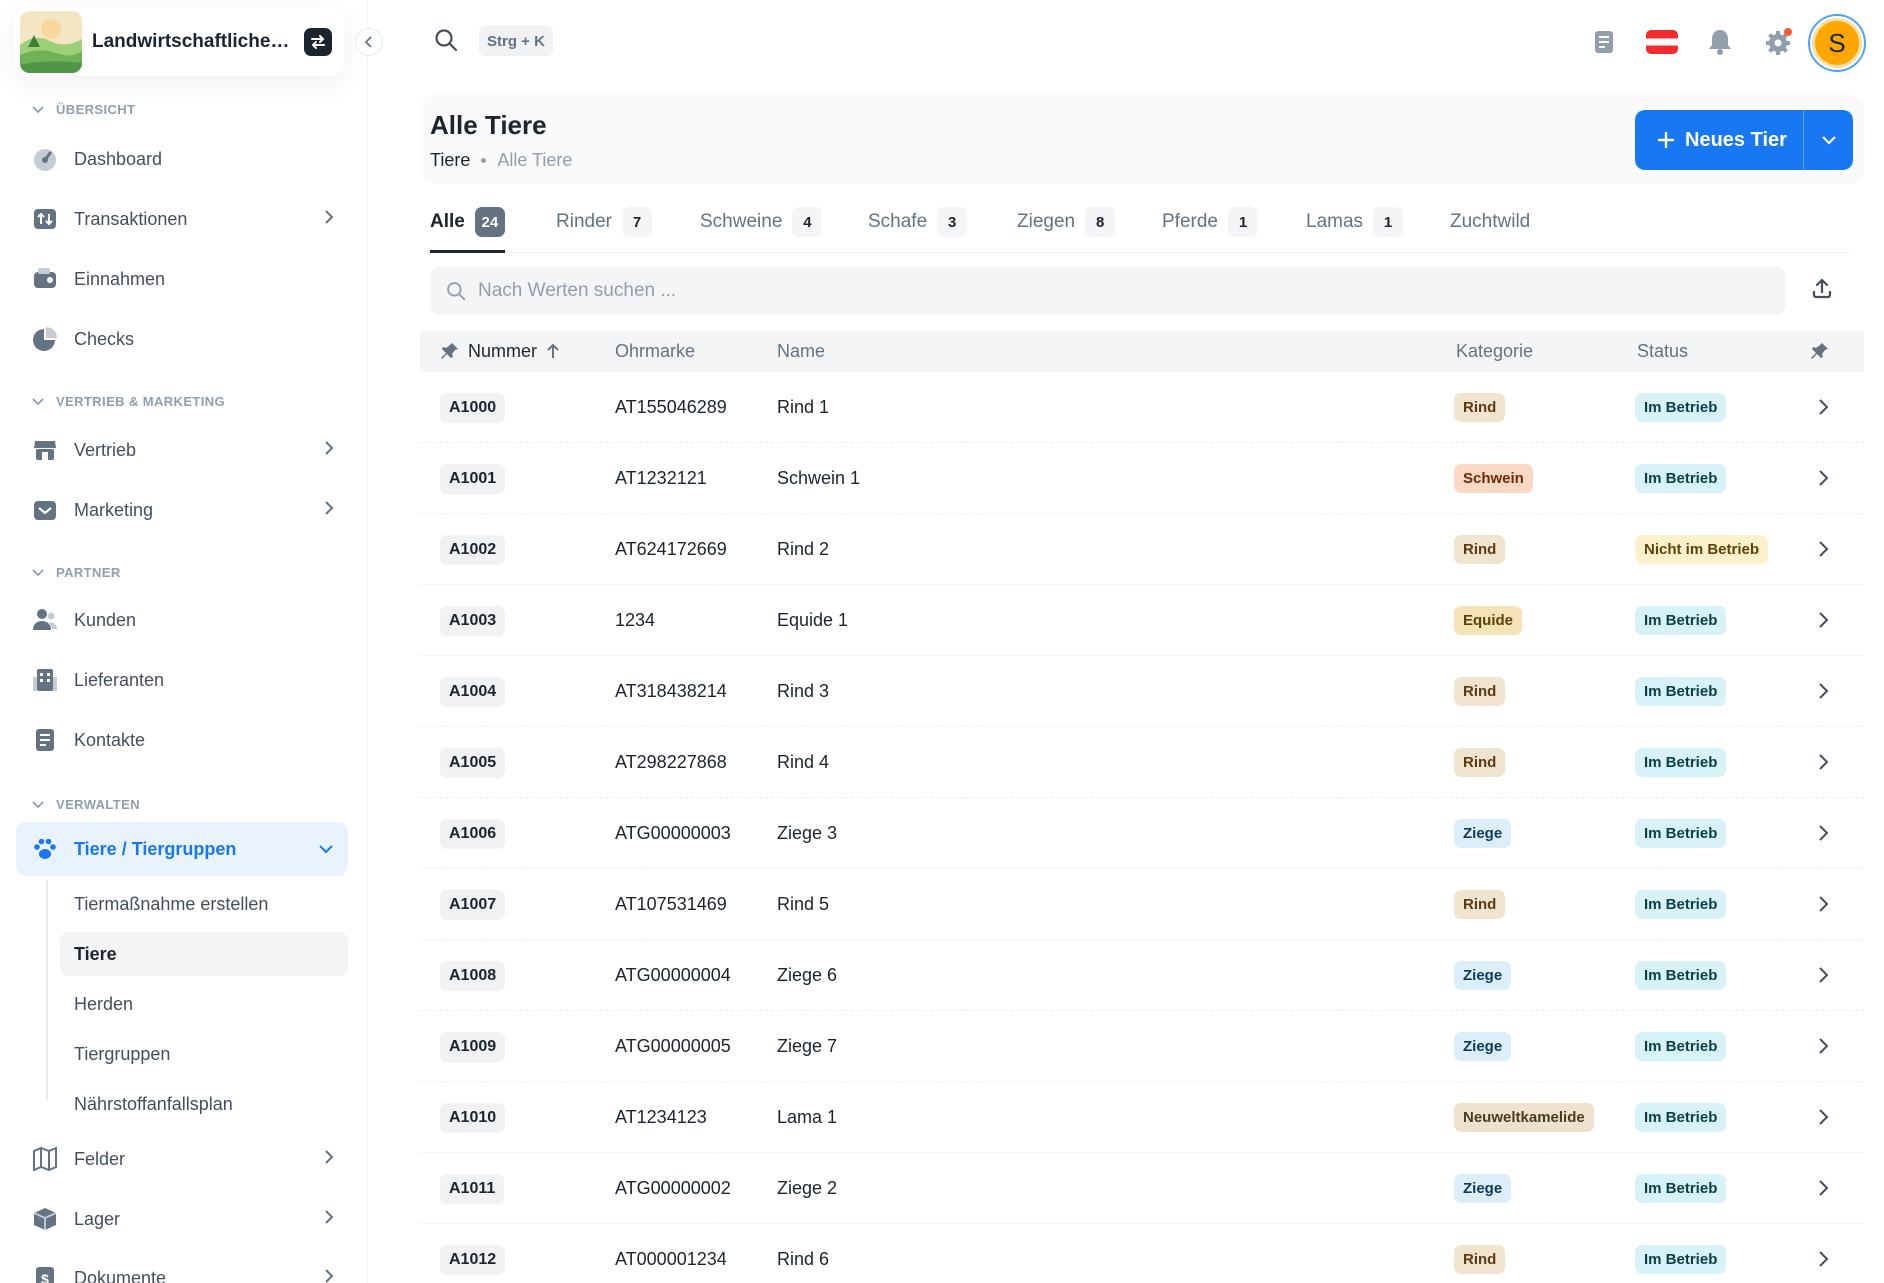 The width and height of the screenshot is (1884, 1283). Describe the element at coordinates (83, 109) in the screenshot. I see `section-uebersicht: ÜBERSICHT` at that location.